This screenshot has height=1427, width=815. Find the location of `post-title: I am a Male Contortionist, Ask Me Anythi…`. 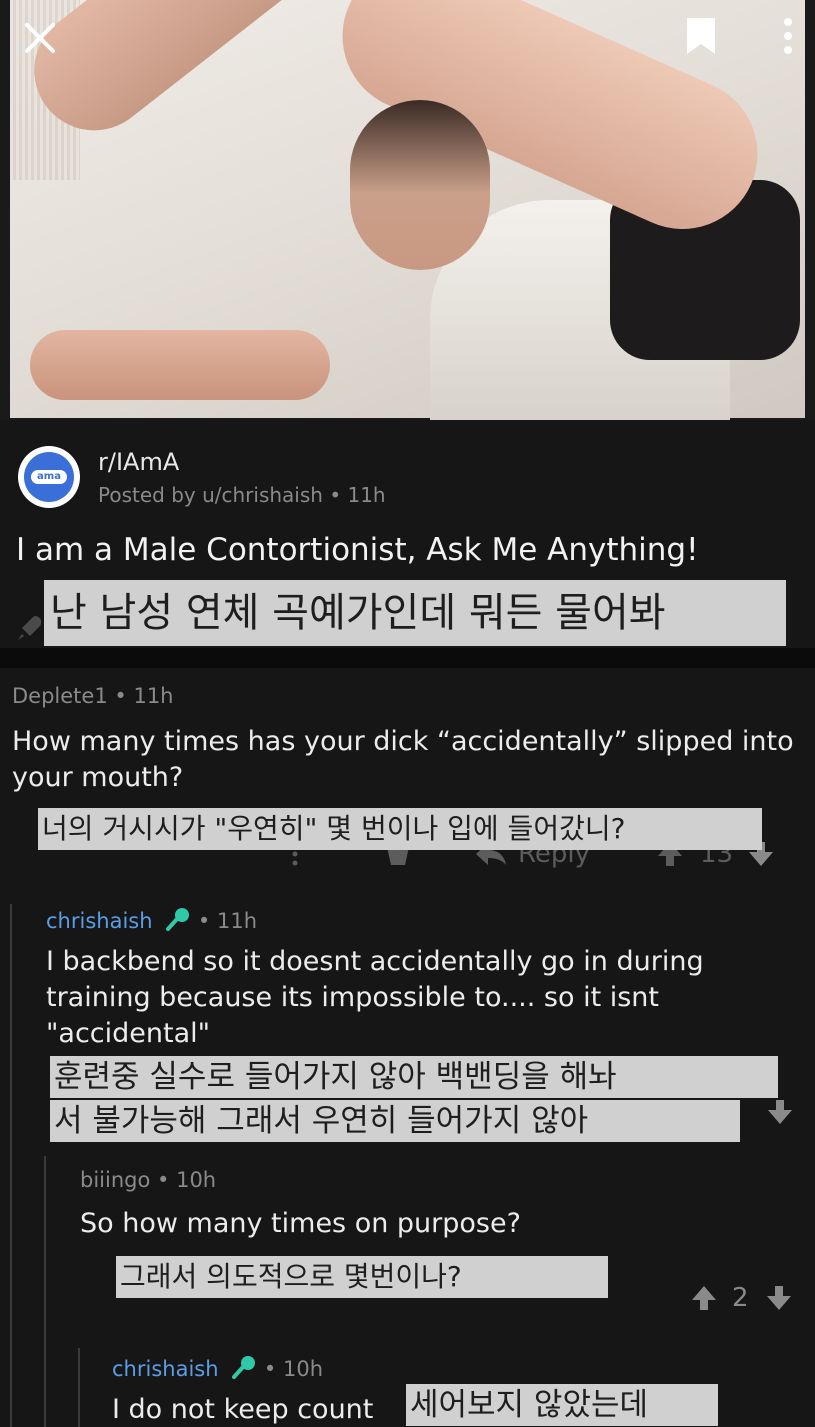

post-title: I am a Male Contortionist, Ask Me Anythi… is located at coordinates (357, 550).